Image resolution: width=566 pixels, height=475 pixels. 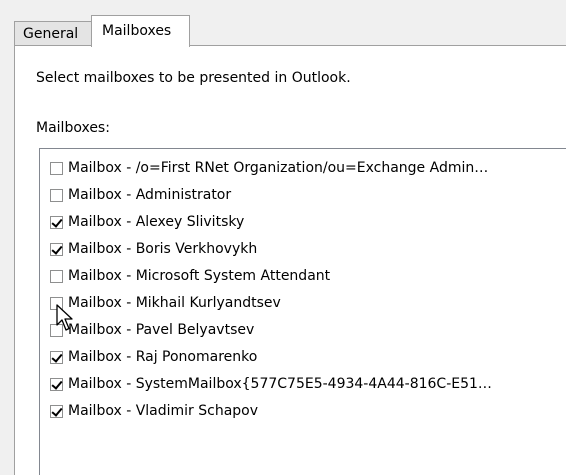 What do you see at coordinates (163, 357) in the screenshot?
I see `list-item-label: Mailbox - Raj Ponomarenko` at bounding box center [163, 357].